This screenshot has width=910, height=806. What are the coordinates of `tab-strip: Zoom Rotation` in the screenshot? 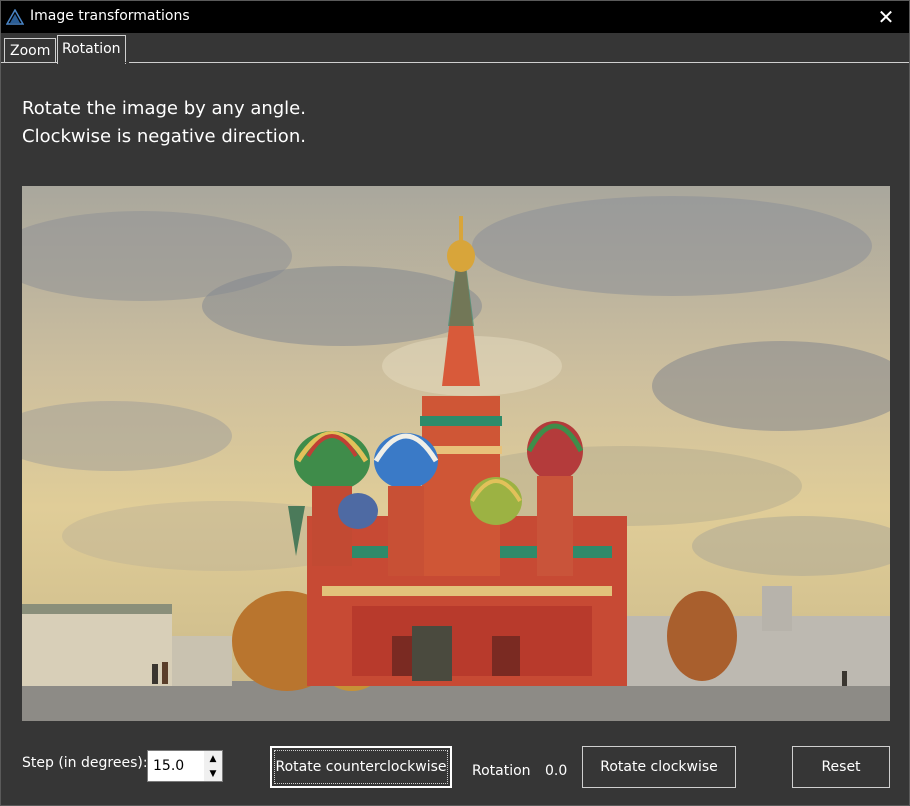 It's located at (455, 48).